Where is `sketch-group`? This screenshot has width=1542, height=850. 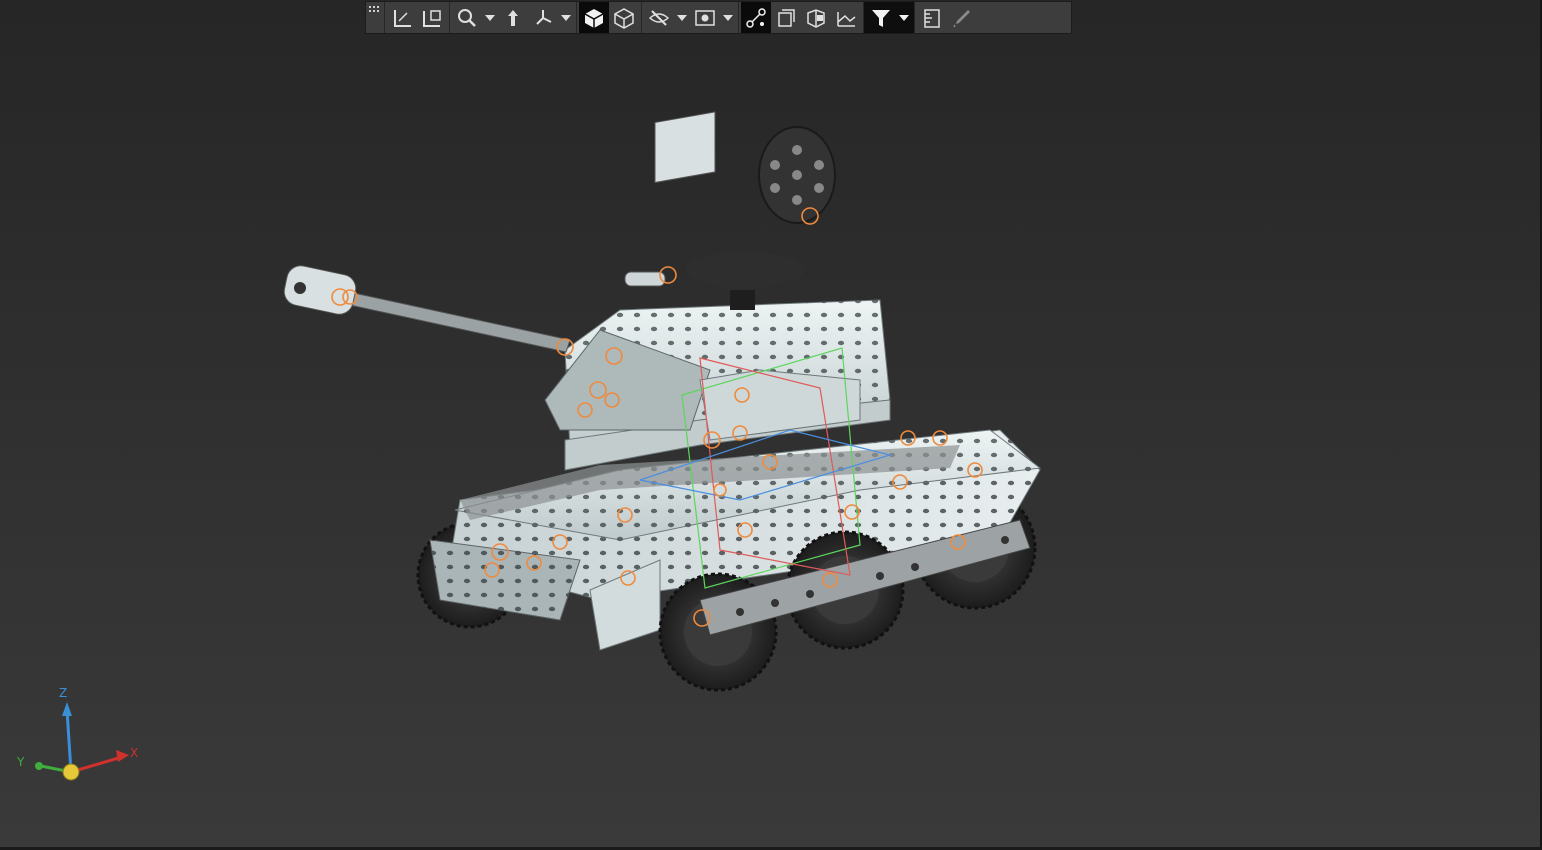 sketch-group is located at coordinates (417, 17).